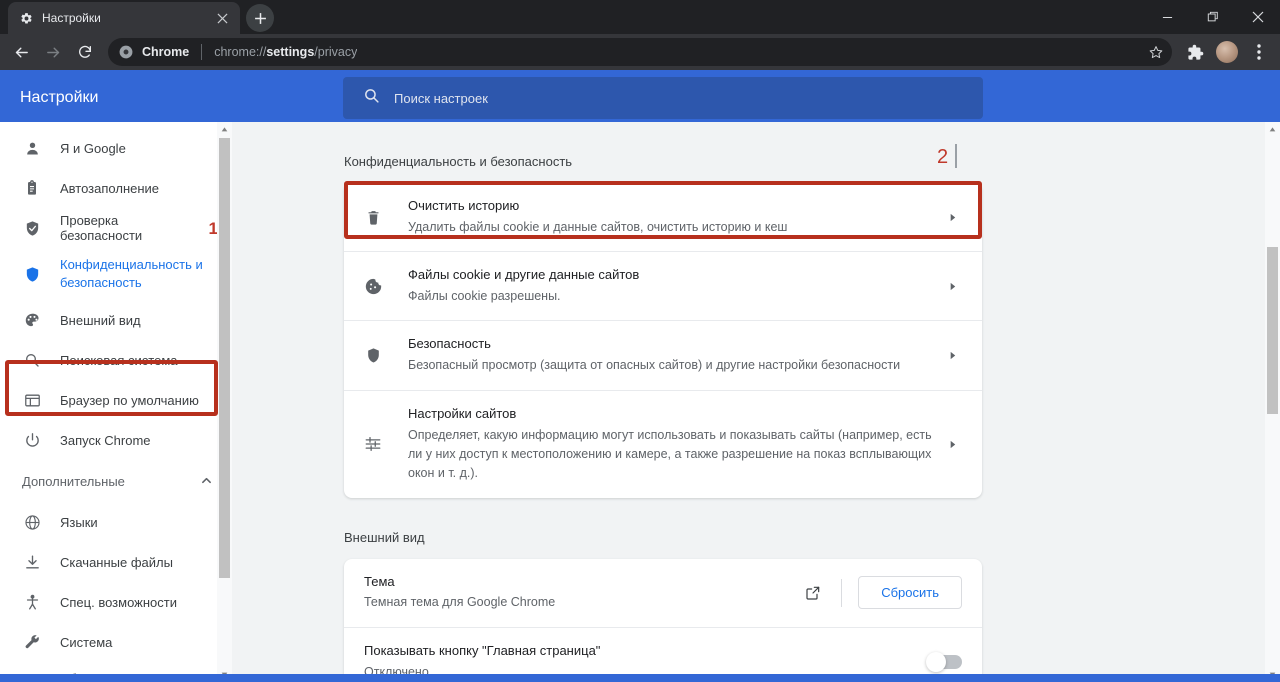 The image size is (1280, 682). What do you see at coordinates (224, 358) in the screenshot?
I see `sidebar-scrollbar-thumb` at bounding box center [224, 358].